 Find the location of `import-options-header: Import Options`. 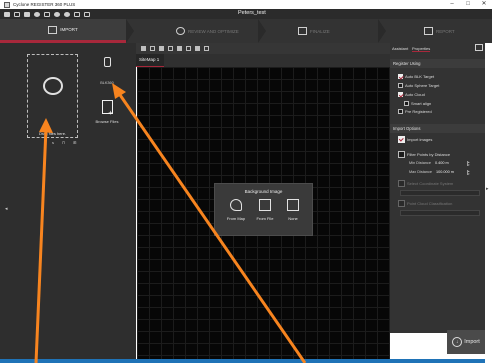

import-options-header: Import Options is located at coordinates (437, 128).